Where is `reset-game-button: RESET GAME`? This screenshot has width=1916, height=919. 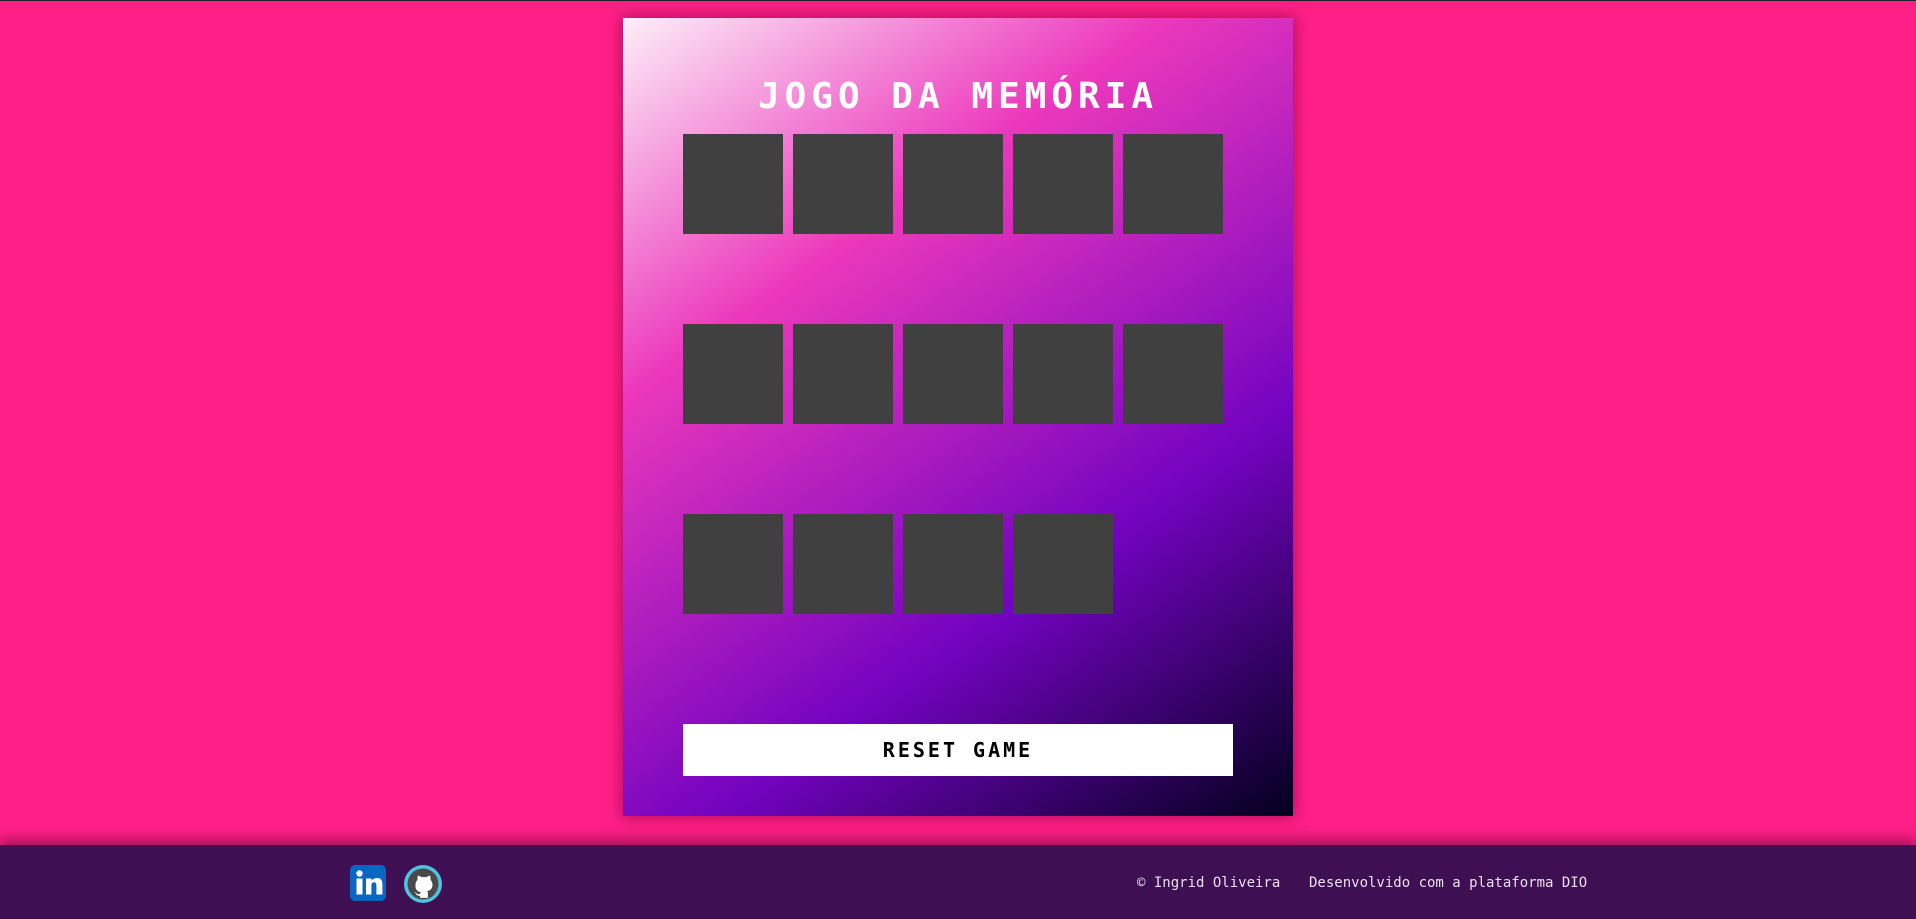 reset-game-button: RESET GAME is located at coordinates (958, 750).